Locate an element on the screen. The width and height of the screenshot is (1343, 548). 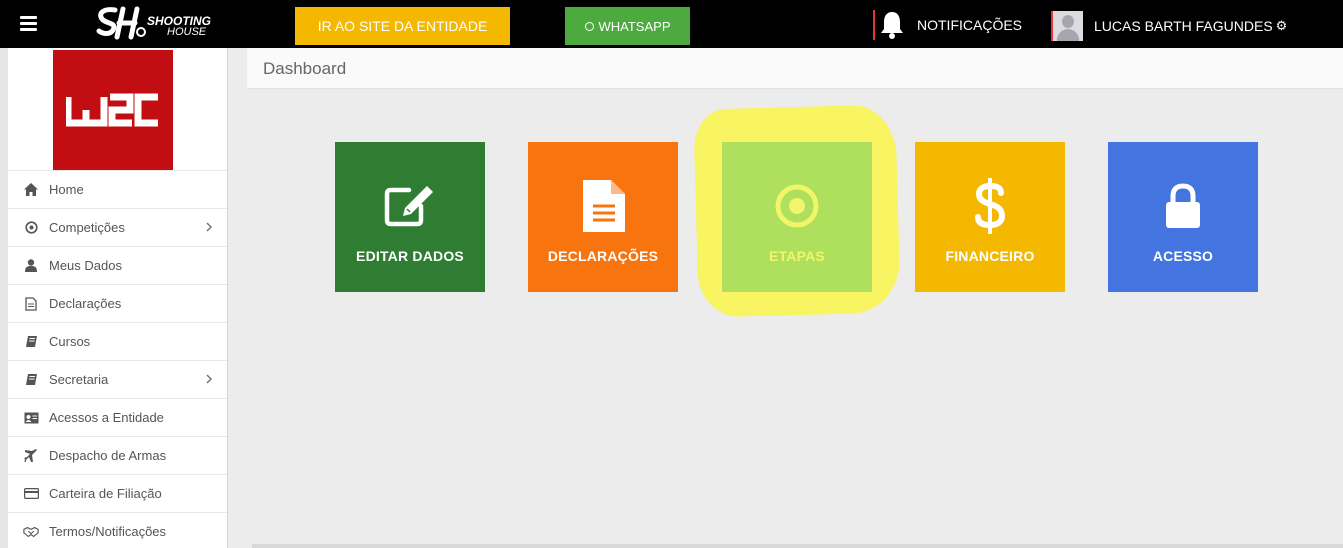
sidebar-item-despacho-armas: Despacho de Armas is located at coordinates (117, 455).